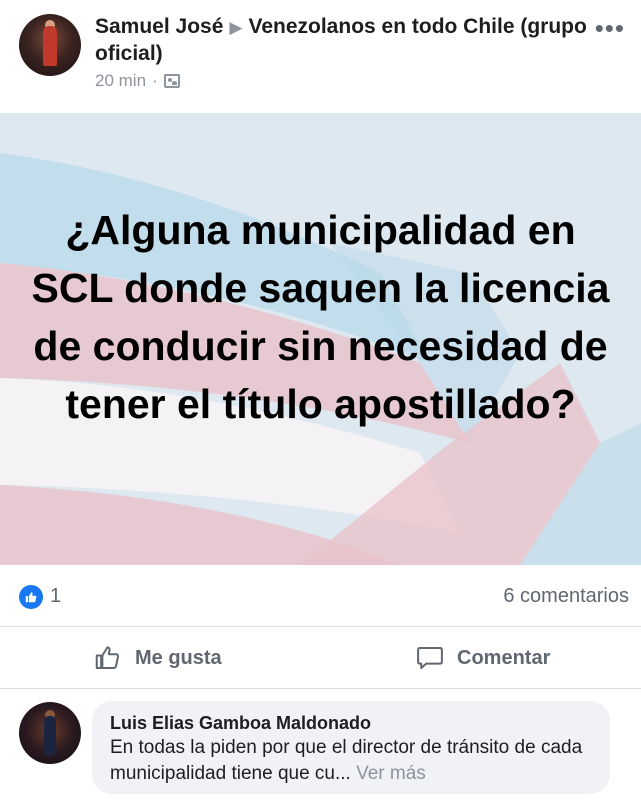 Image resolution: width=641 pixels, height=800 pixels. I want to click on commenter-avatar, so click(50, 733).